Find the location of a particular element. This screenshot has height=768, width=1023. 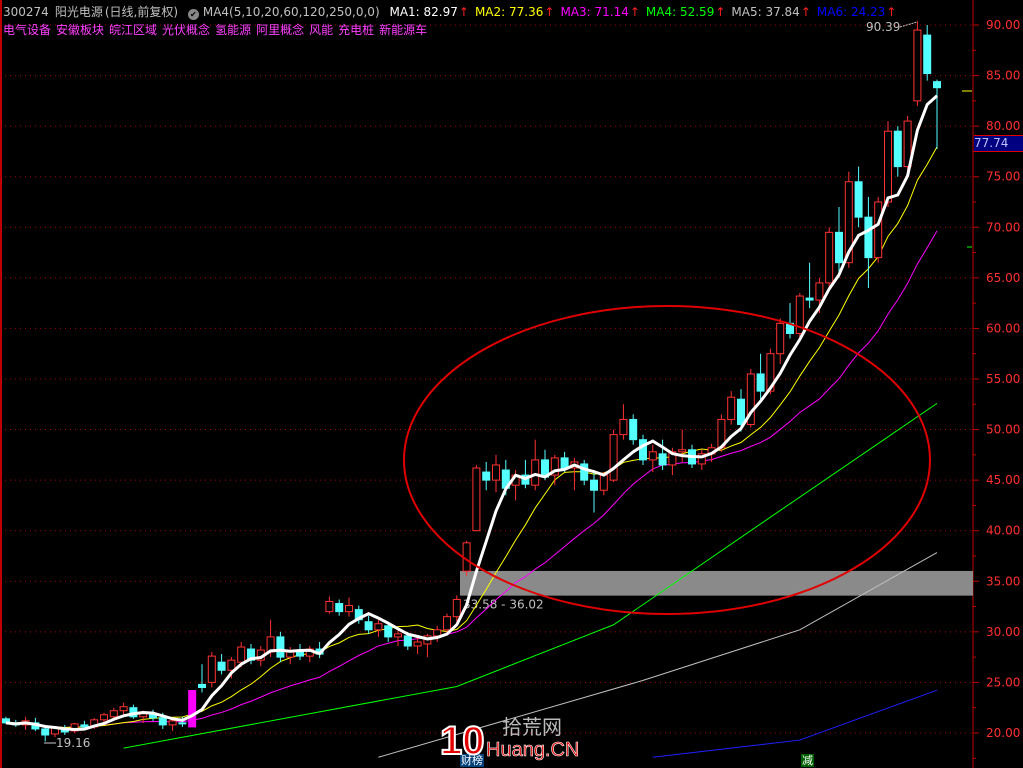

y-tick-label: 30.00 is located at coordinates (1003, 632).